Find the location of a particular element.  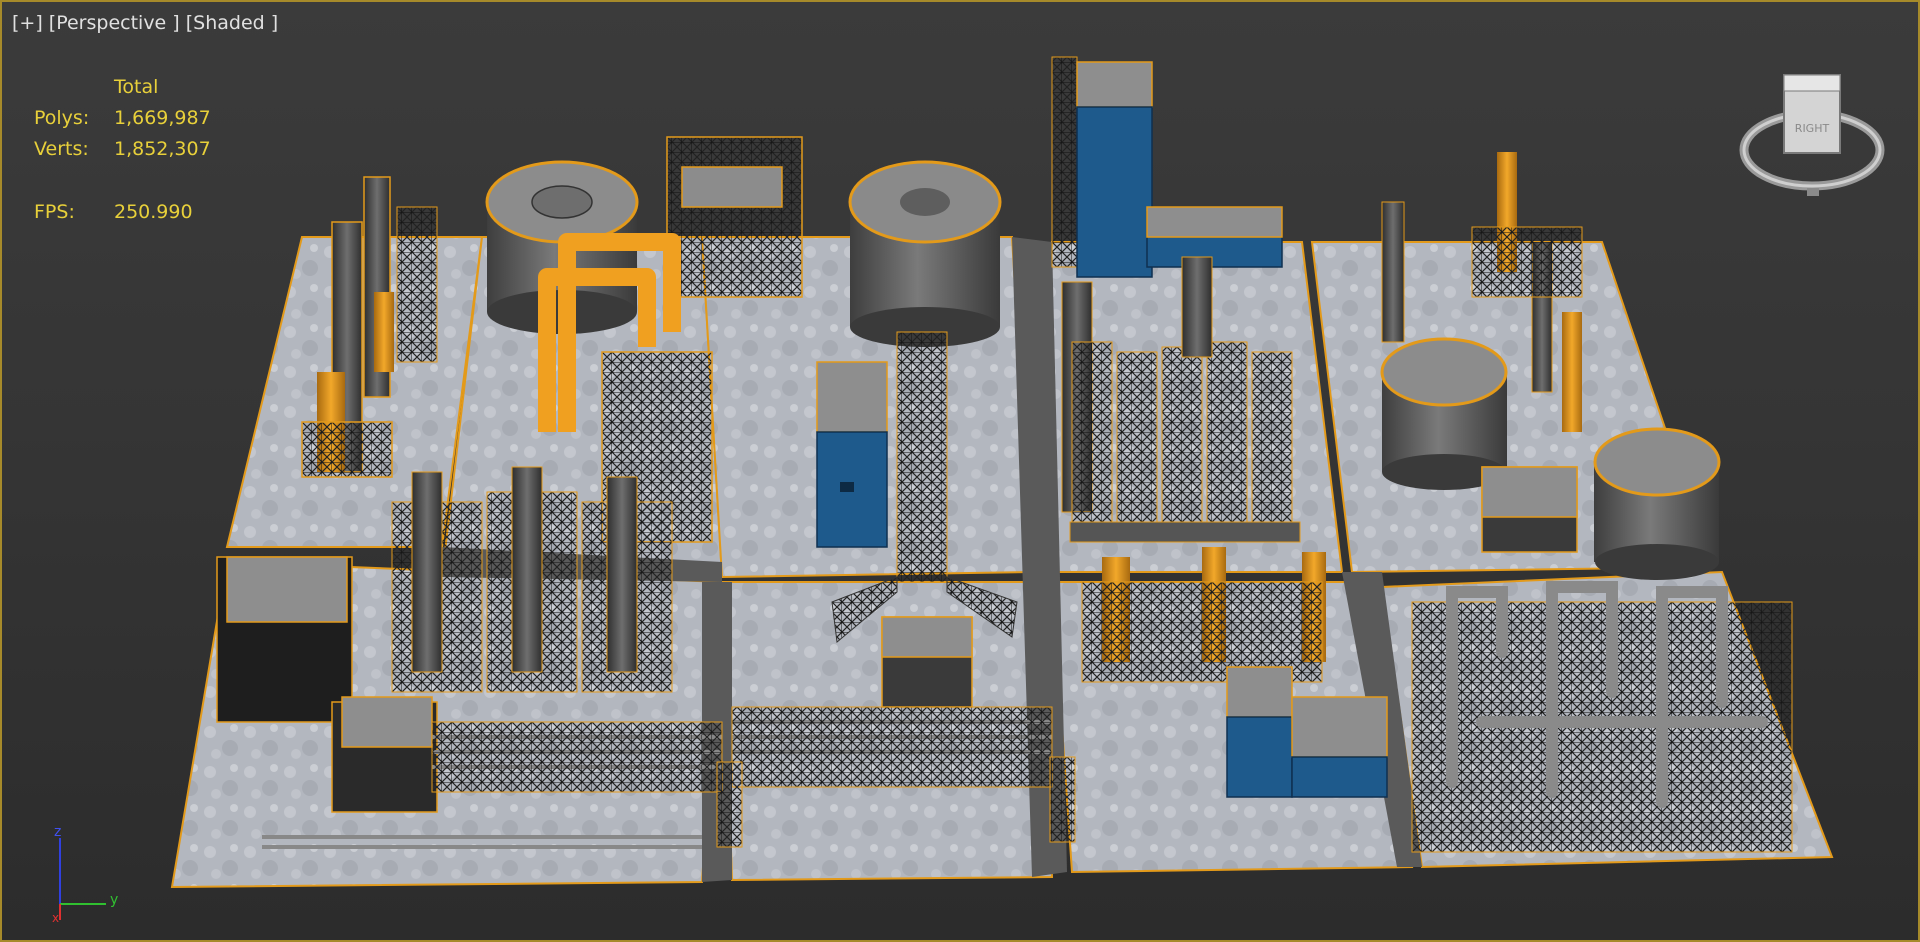

stats-total-label: Total is located at coordinates (136, 87).